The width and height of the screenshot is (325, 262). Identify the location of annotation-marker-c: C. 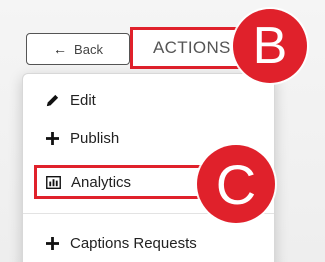
(236, 184).